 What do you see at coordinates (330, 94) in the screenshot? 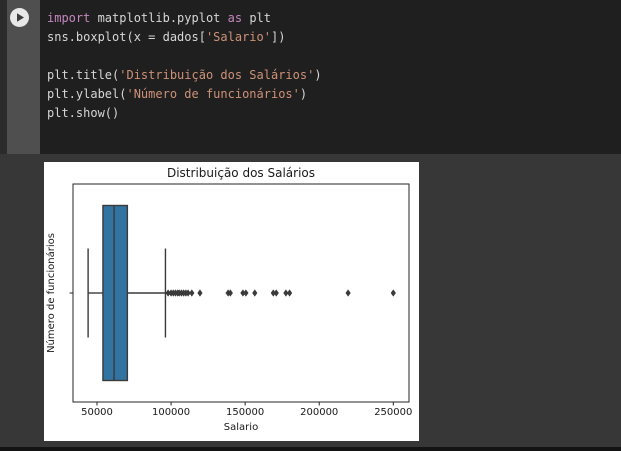
I see `code-line: plt.ylabel('Número de funcionários')` at bounding box center [330, 94].